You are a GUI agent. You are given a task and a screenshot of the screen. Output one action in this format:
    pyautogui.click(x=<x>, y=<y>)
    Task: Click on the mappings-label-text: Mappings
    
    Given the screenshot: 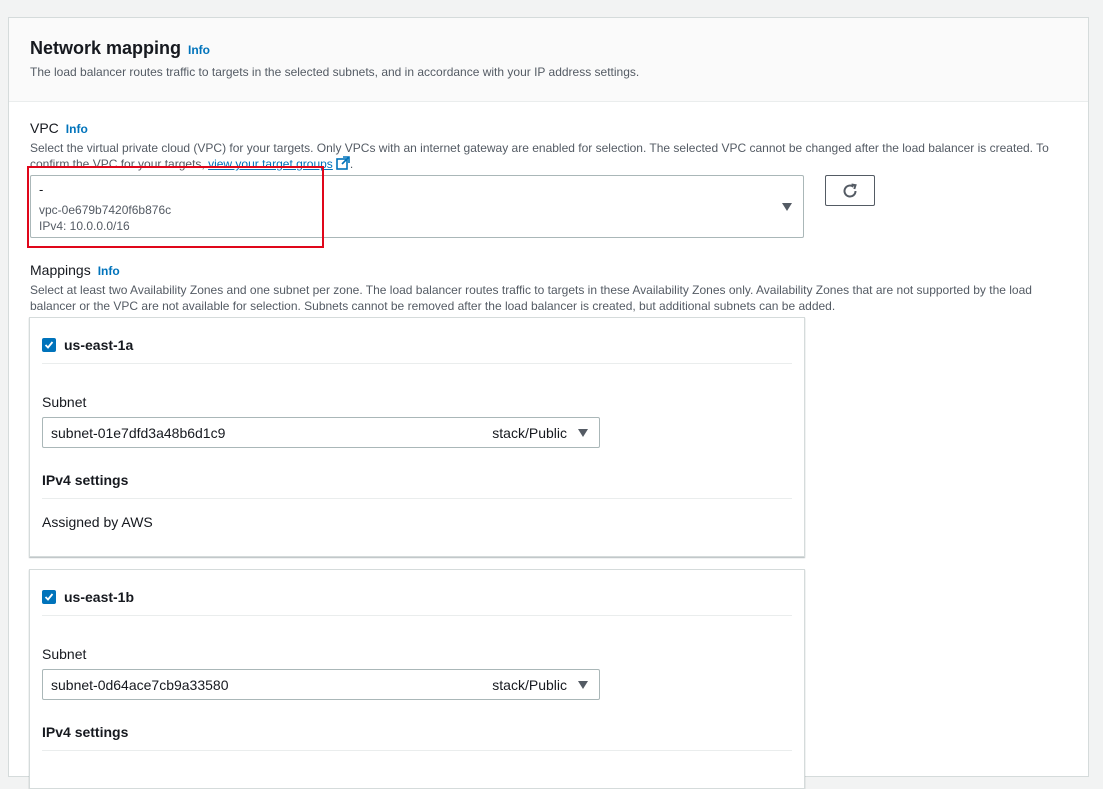 What is the action you would take?
    pyautogui.click(x=60, y=270)
    